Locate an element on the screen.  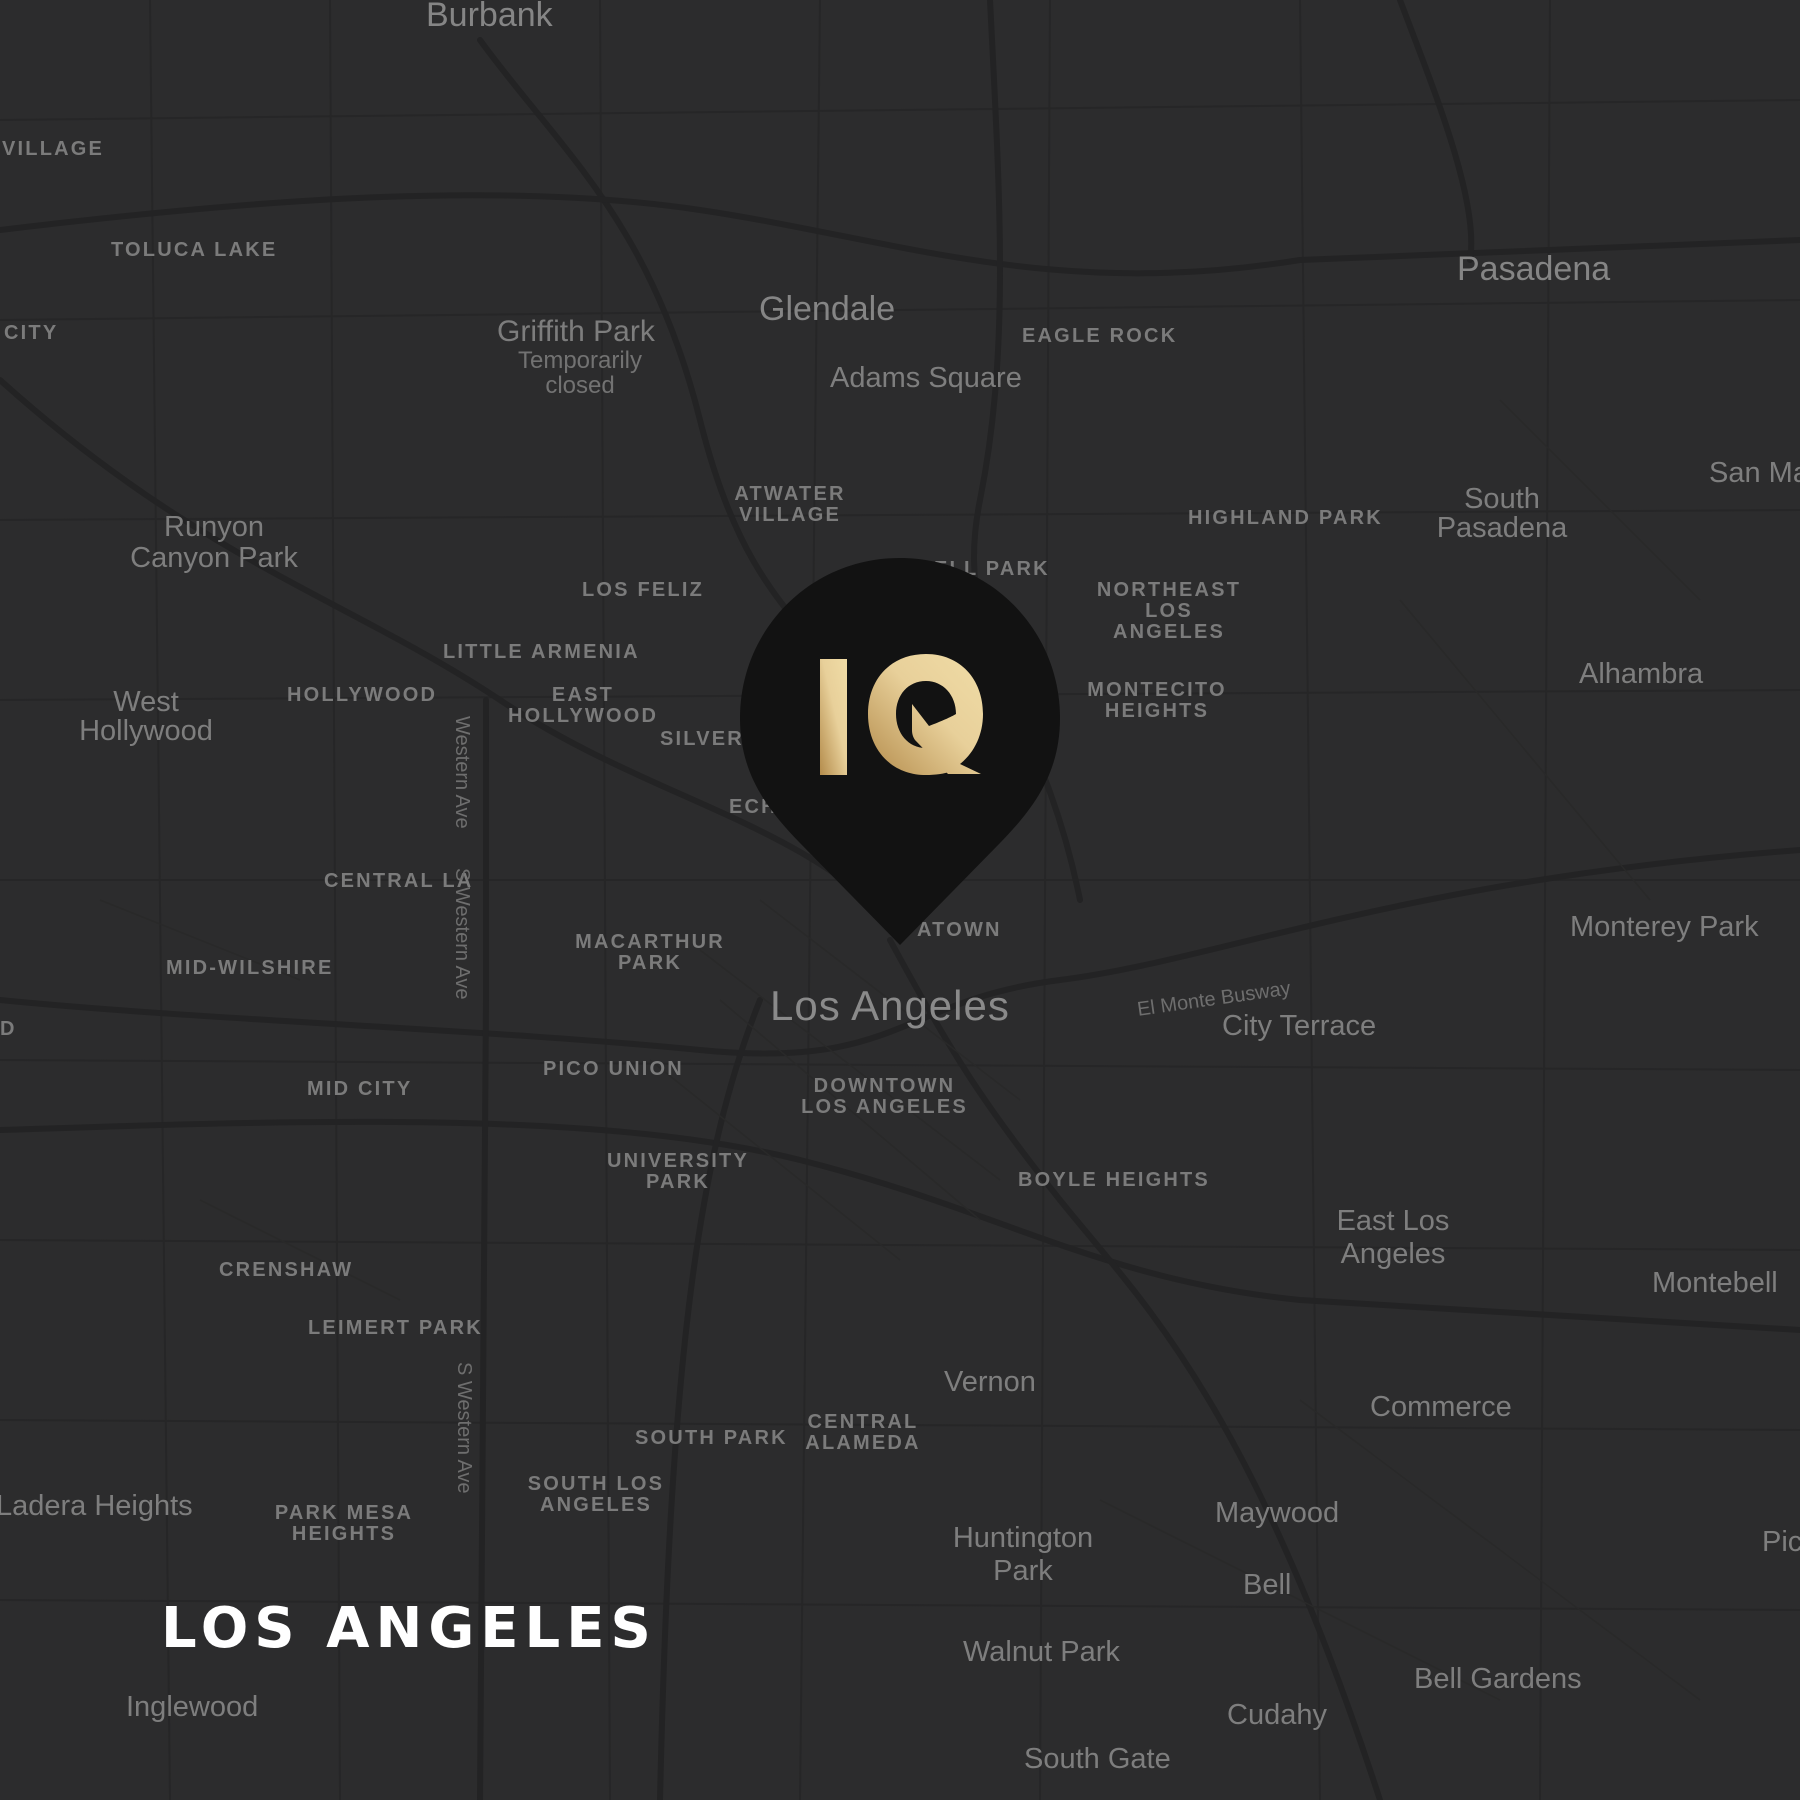
place-label-west-hollywood: West Hollywood is located at coordinates (146, 717).